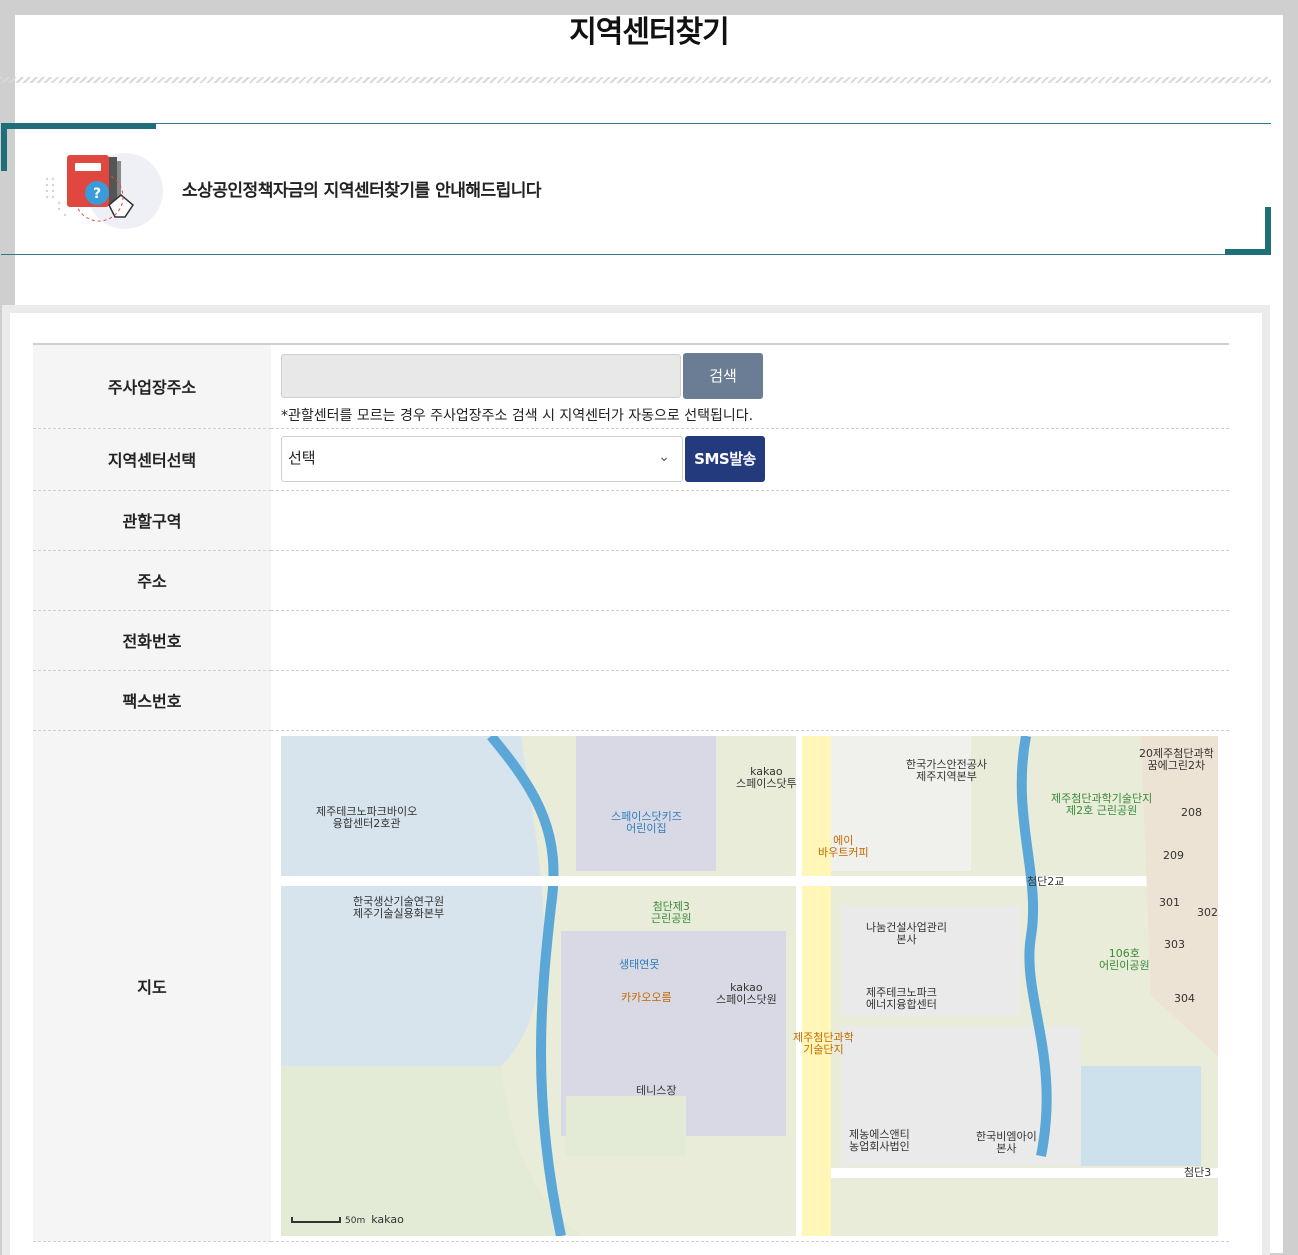 This screenshot has height=1255, width=1298. What do you see at coordinates (152, 459) in the screenshot?
I see `center-label: 지역센터선택` at bounding box center [152, 459].